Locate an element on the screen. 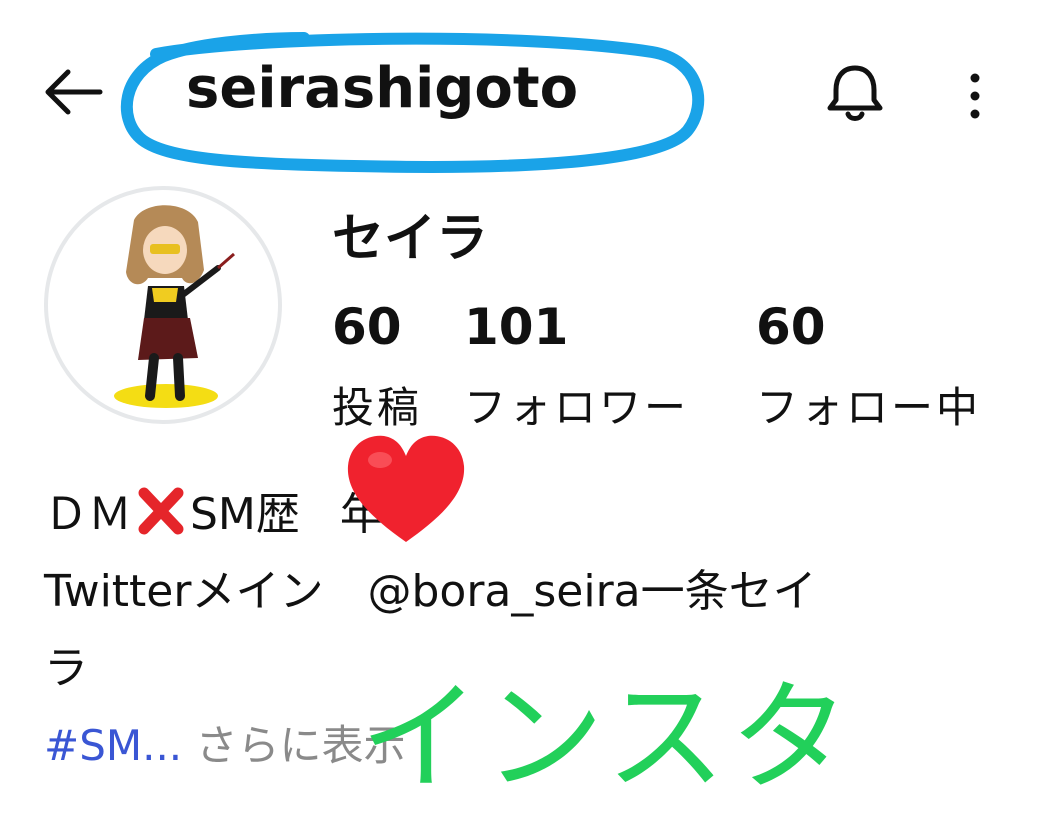  followers-label: フォロワー is located at coordinates (576, 404).